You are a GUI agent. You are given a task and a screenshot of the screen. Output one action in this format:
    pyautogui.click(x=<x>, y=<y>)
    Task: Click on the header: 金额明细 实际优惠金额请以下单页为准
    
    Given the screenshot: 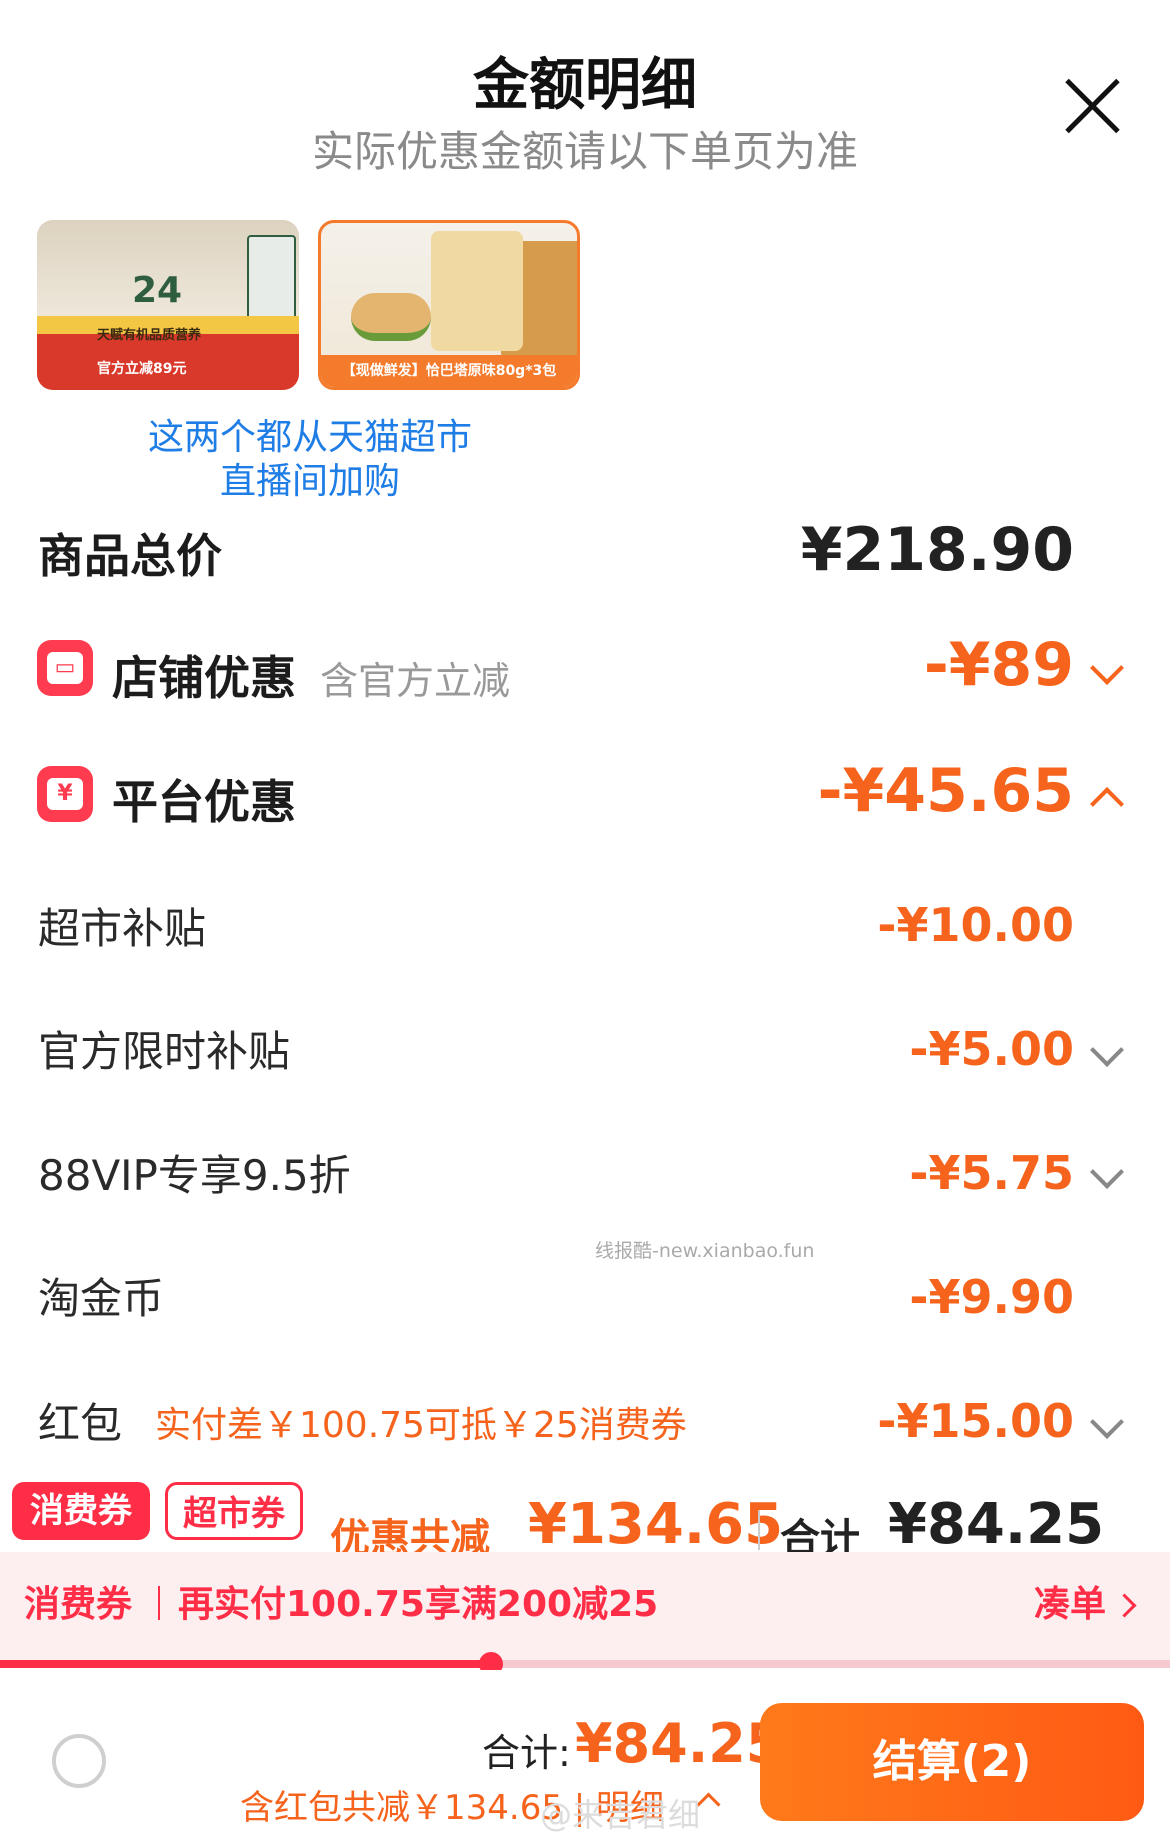 What is the action you would take?
    pyautogui.click(x=585, y=105)
    